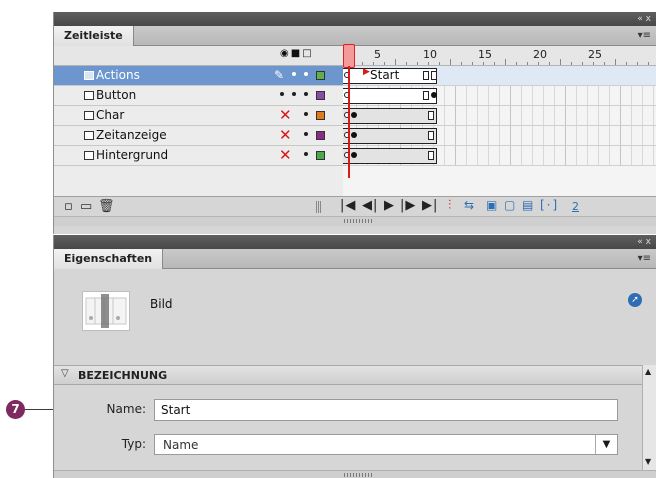  I want to click on prev-frame-icon: ◀|, so click(370, 205).